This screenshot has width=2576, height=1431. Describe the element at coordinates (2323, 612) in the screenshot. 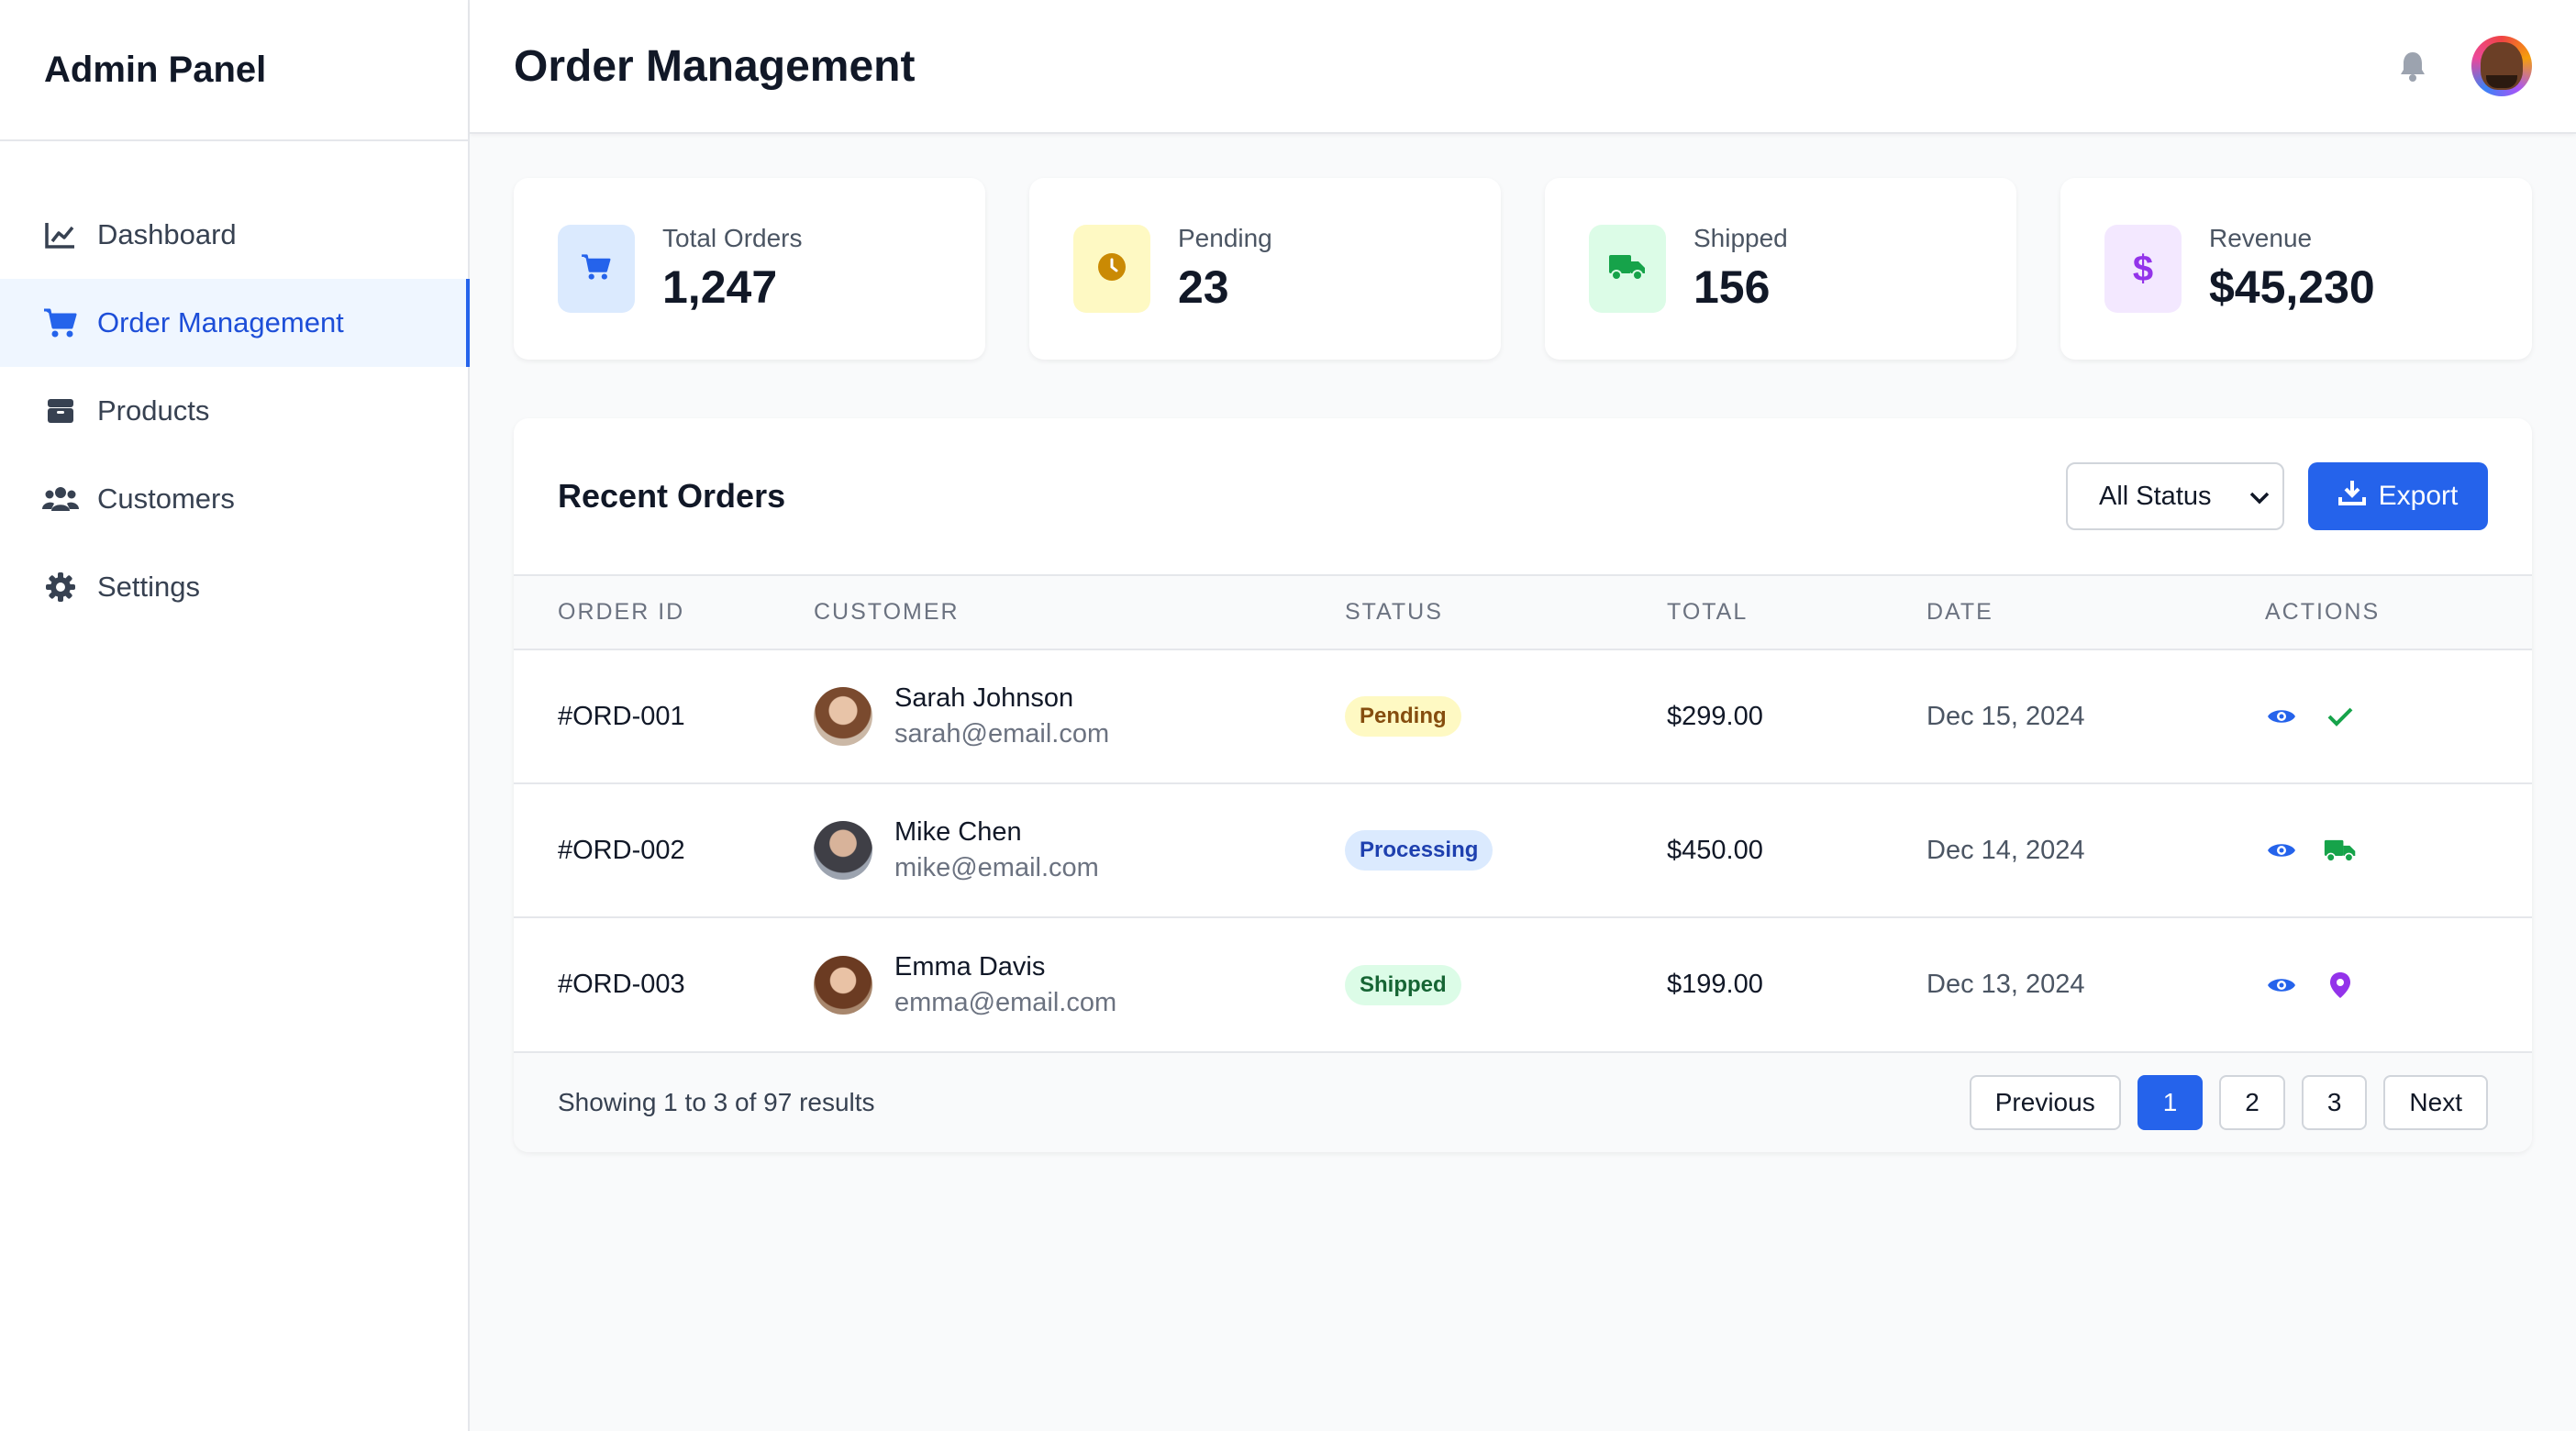

I see `column-header-actions: Actions` at that location.